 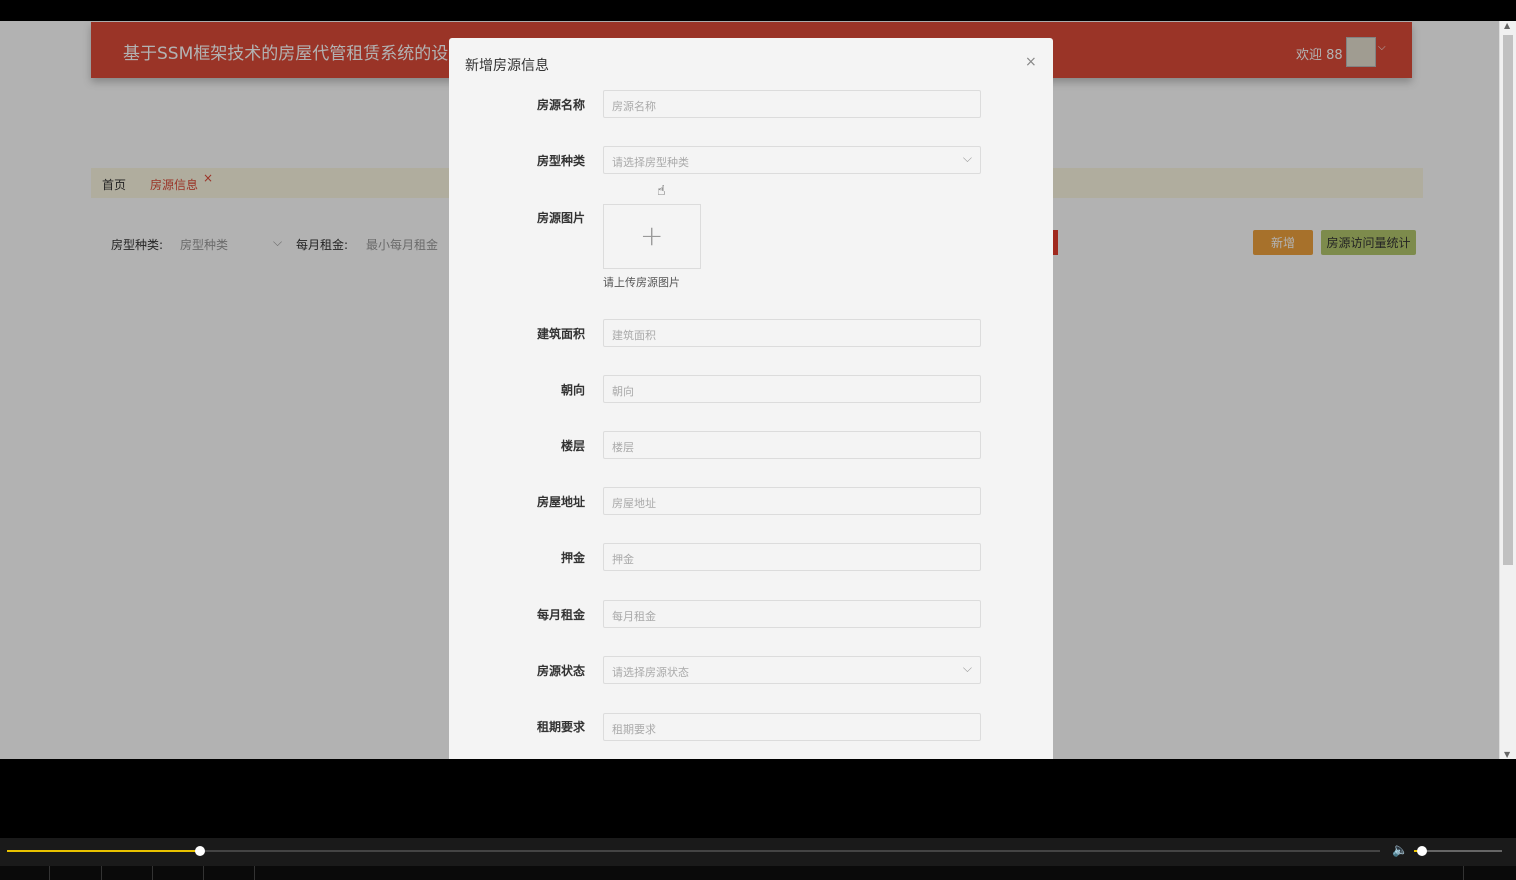 What do you see at coordinates (661, 191) in the screenshot?
I see `mouse-cursor-icon: ☝` at bounding box center [661, 191].